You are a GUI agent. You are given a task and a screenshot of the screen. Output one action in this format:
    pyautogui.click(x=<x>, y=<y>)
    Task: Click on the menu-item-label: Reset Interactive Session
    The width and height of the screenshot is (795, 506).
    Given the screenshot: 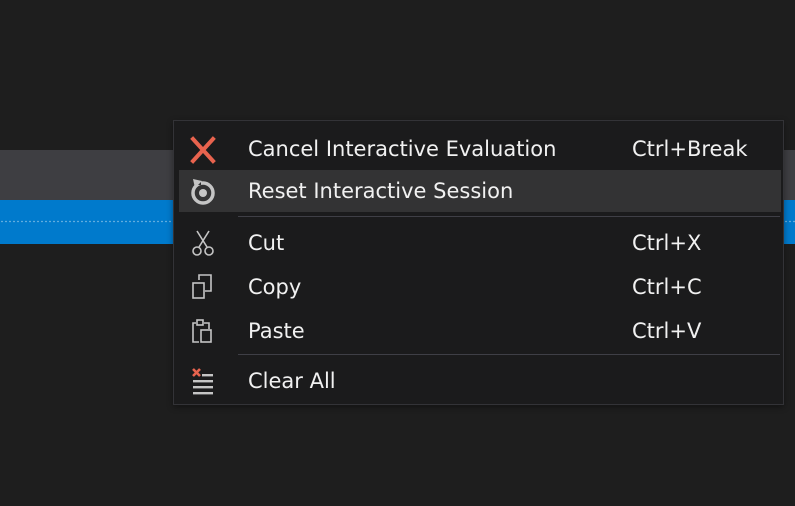 What is the action you would take?
    pyautogui.click(x=381, y=191)
    